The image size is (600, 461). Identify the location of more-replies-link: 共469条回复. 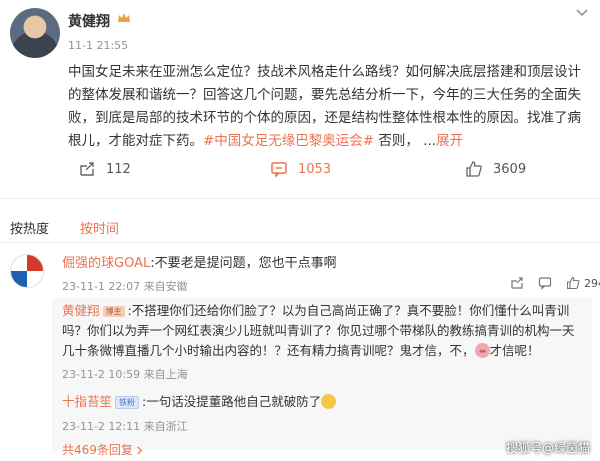
(103, 449).